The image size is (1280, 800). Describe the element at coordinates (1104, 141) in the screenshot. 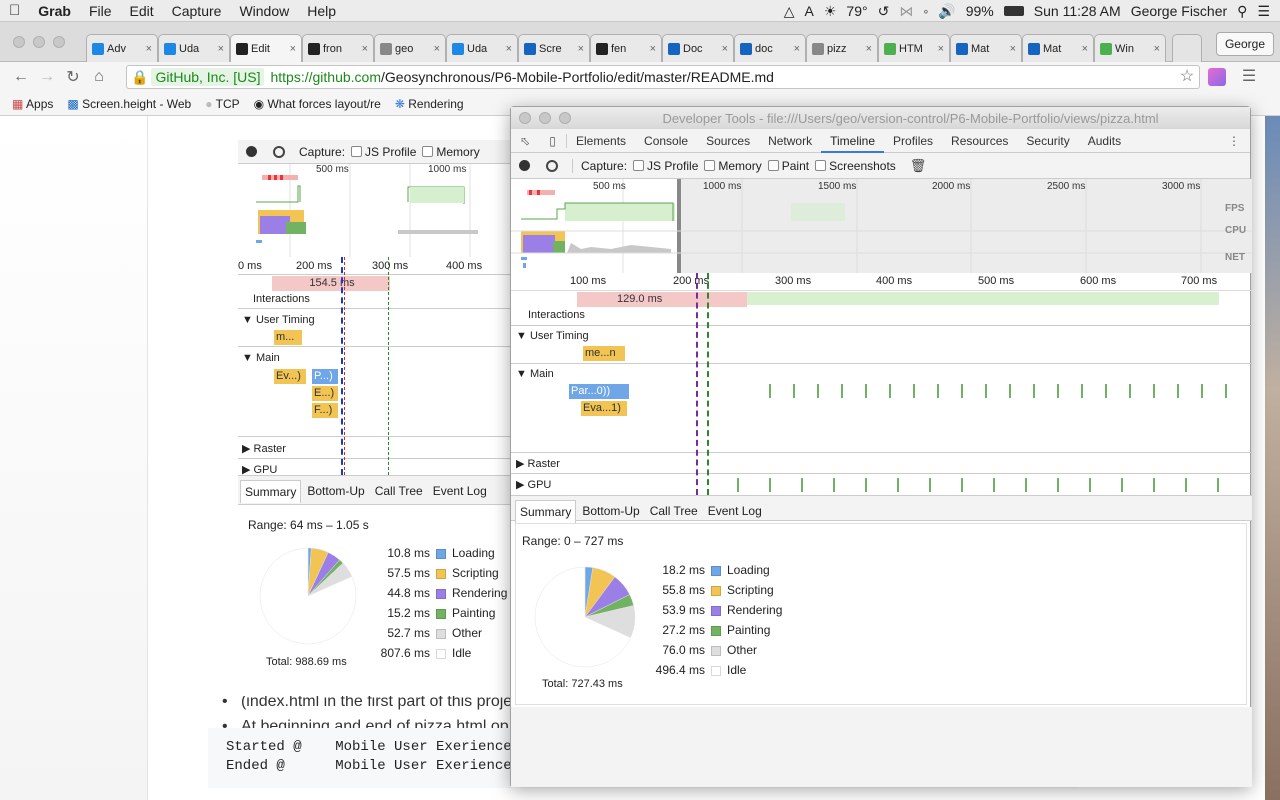

I see `tab-audits: Audits` at that location.